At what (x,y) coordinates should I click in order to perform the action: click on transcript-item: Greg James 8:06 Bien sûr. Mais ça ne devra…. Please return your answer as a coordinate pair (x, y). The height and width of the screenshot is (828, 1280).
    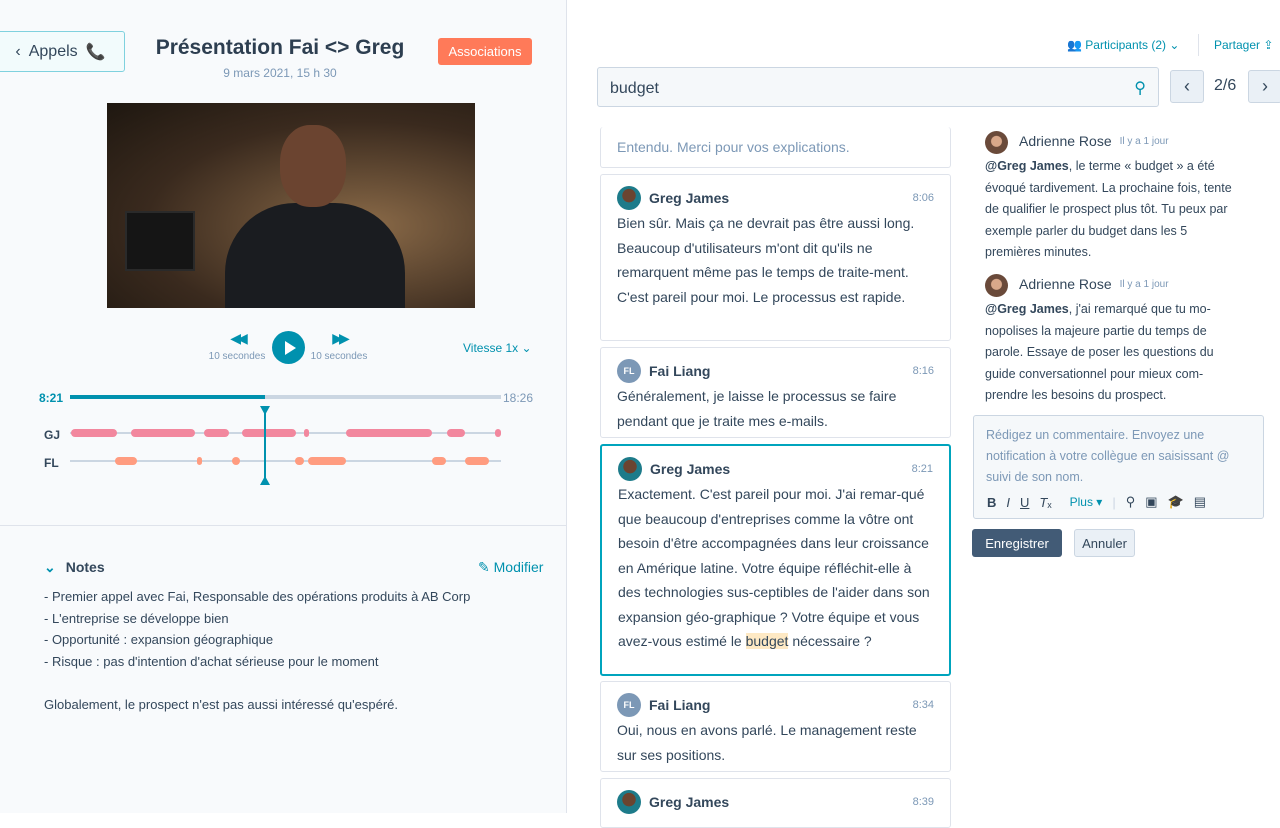
    Looking at the image, I should click on (775, 257).